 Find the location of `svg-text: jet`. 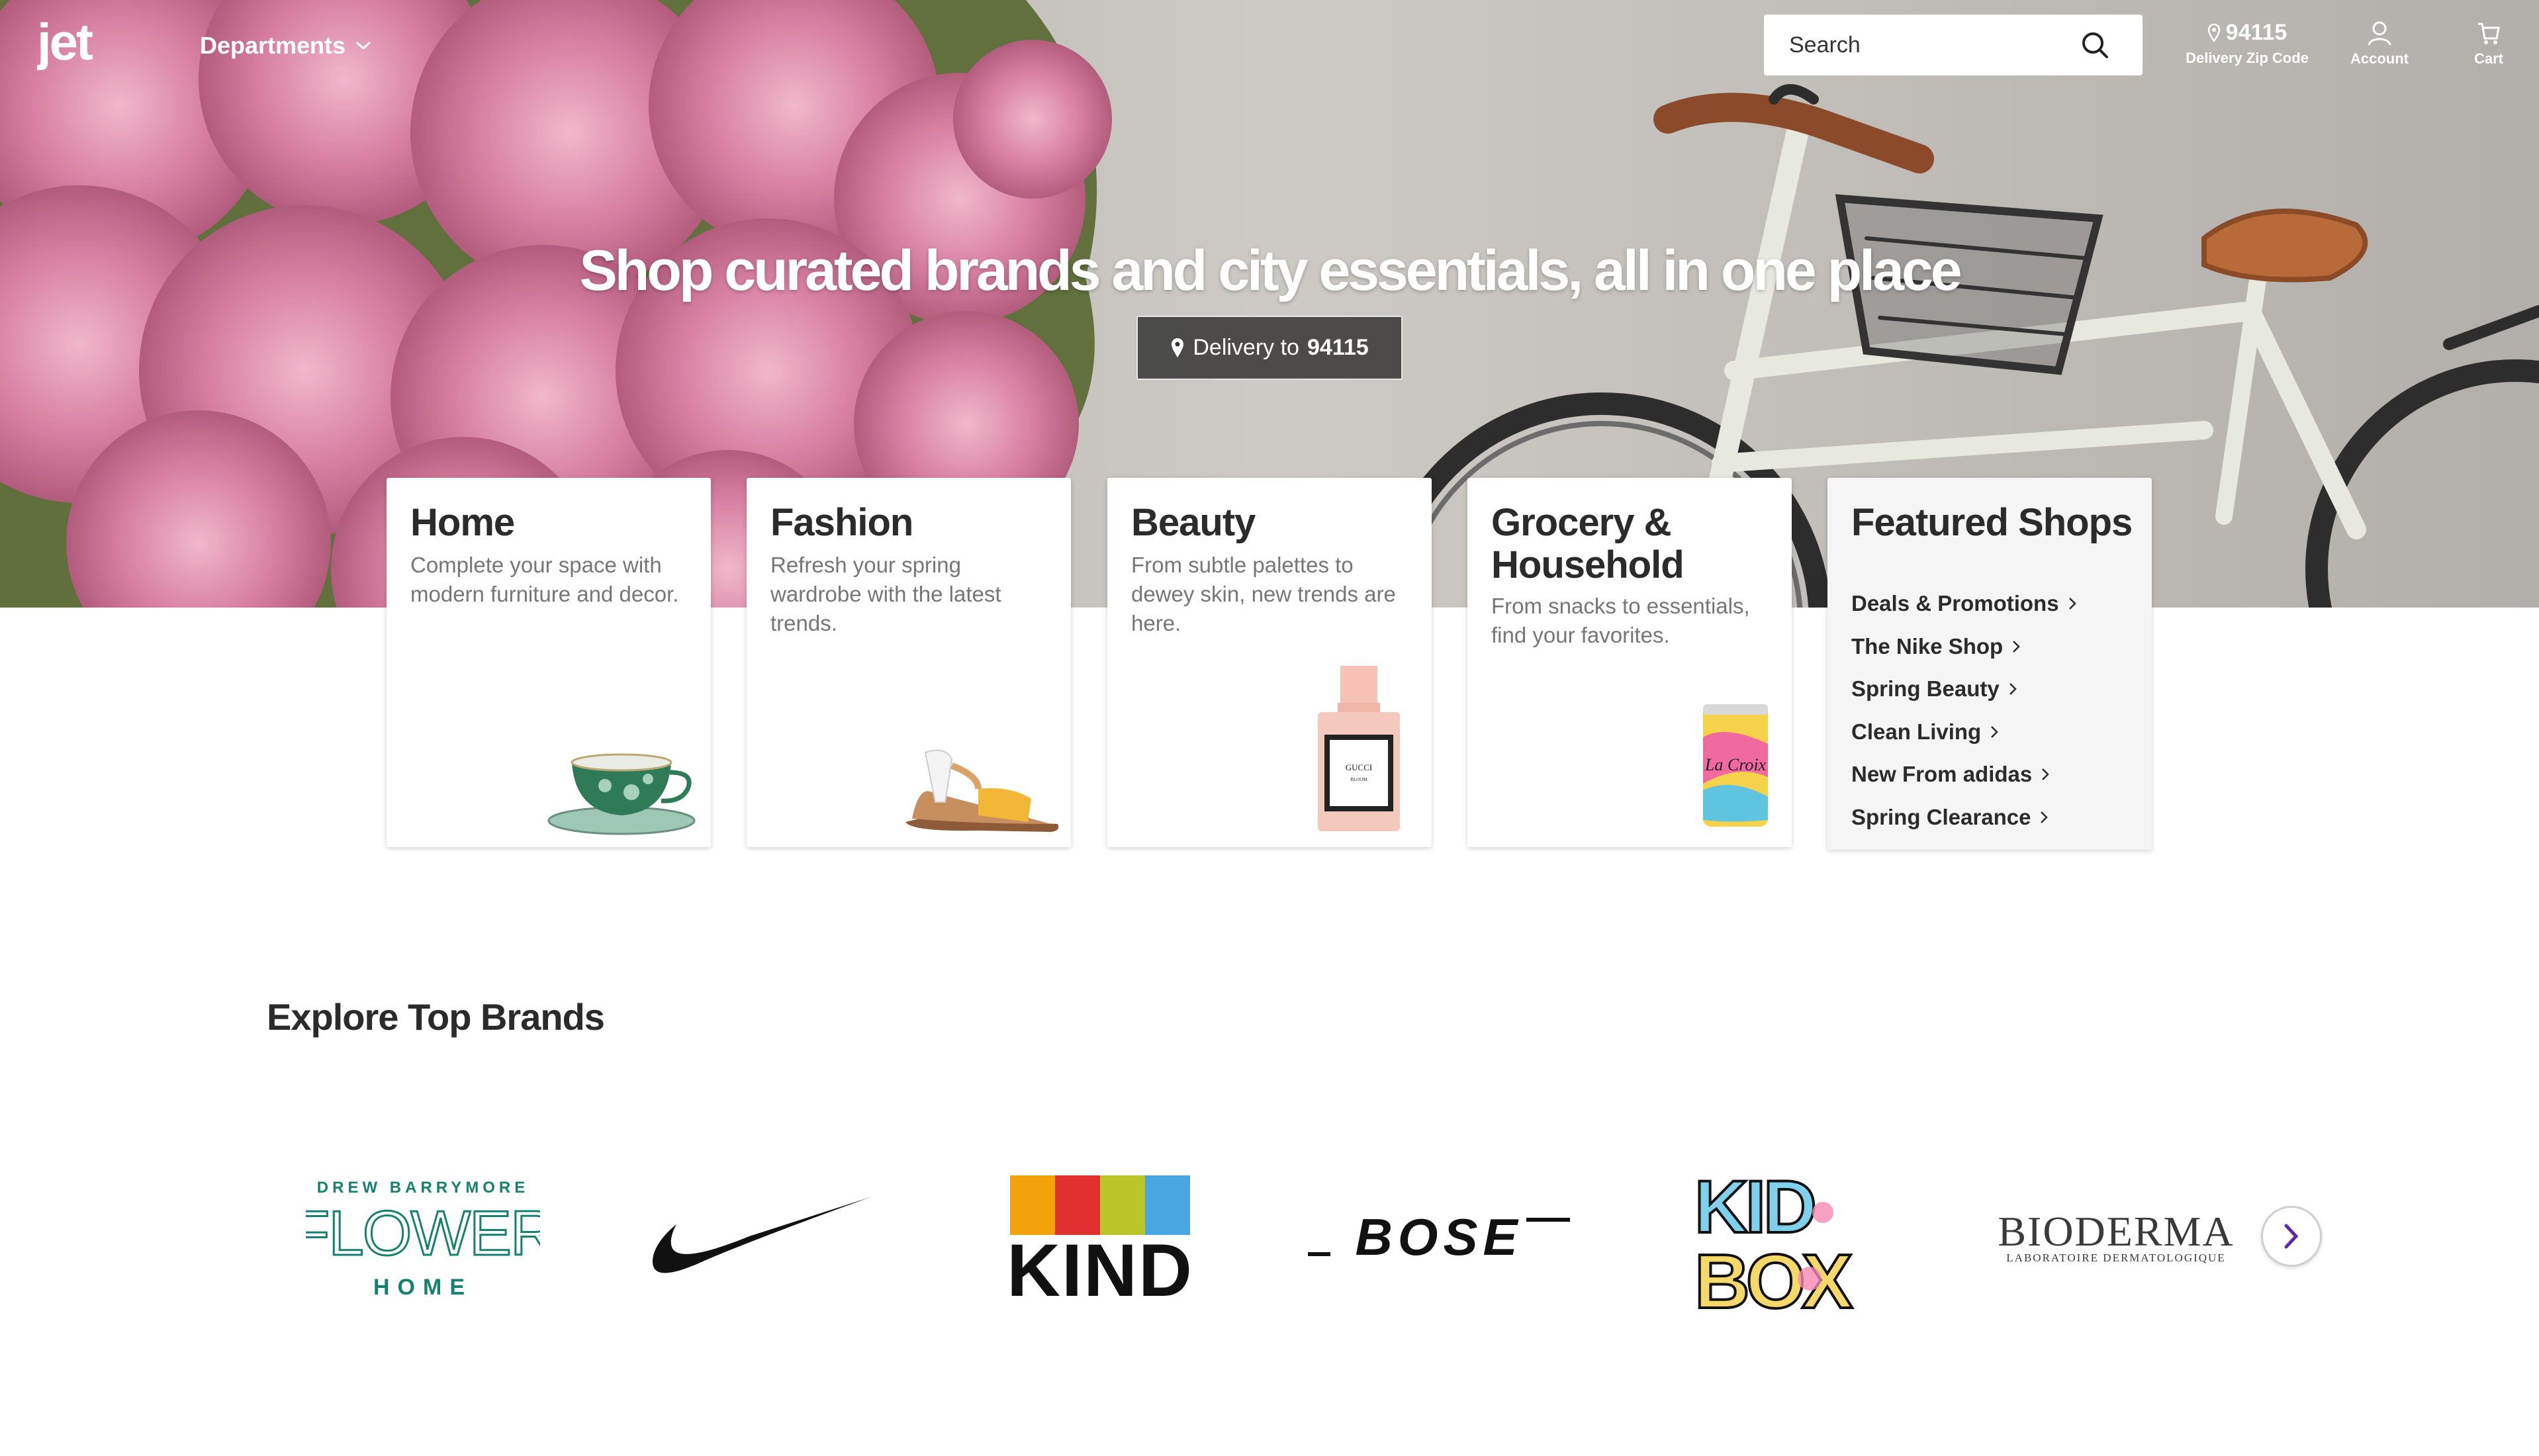

svg-text: jet is located at coordinates (65, 43).